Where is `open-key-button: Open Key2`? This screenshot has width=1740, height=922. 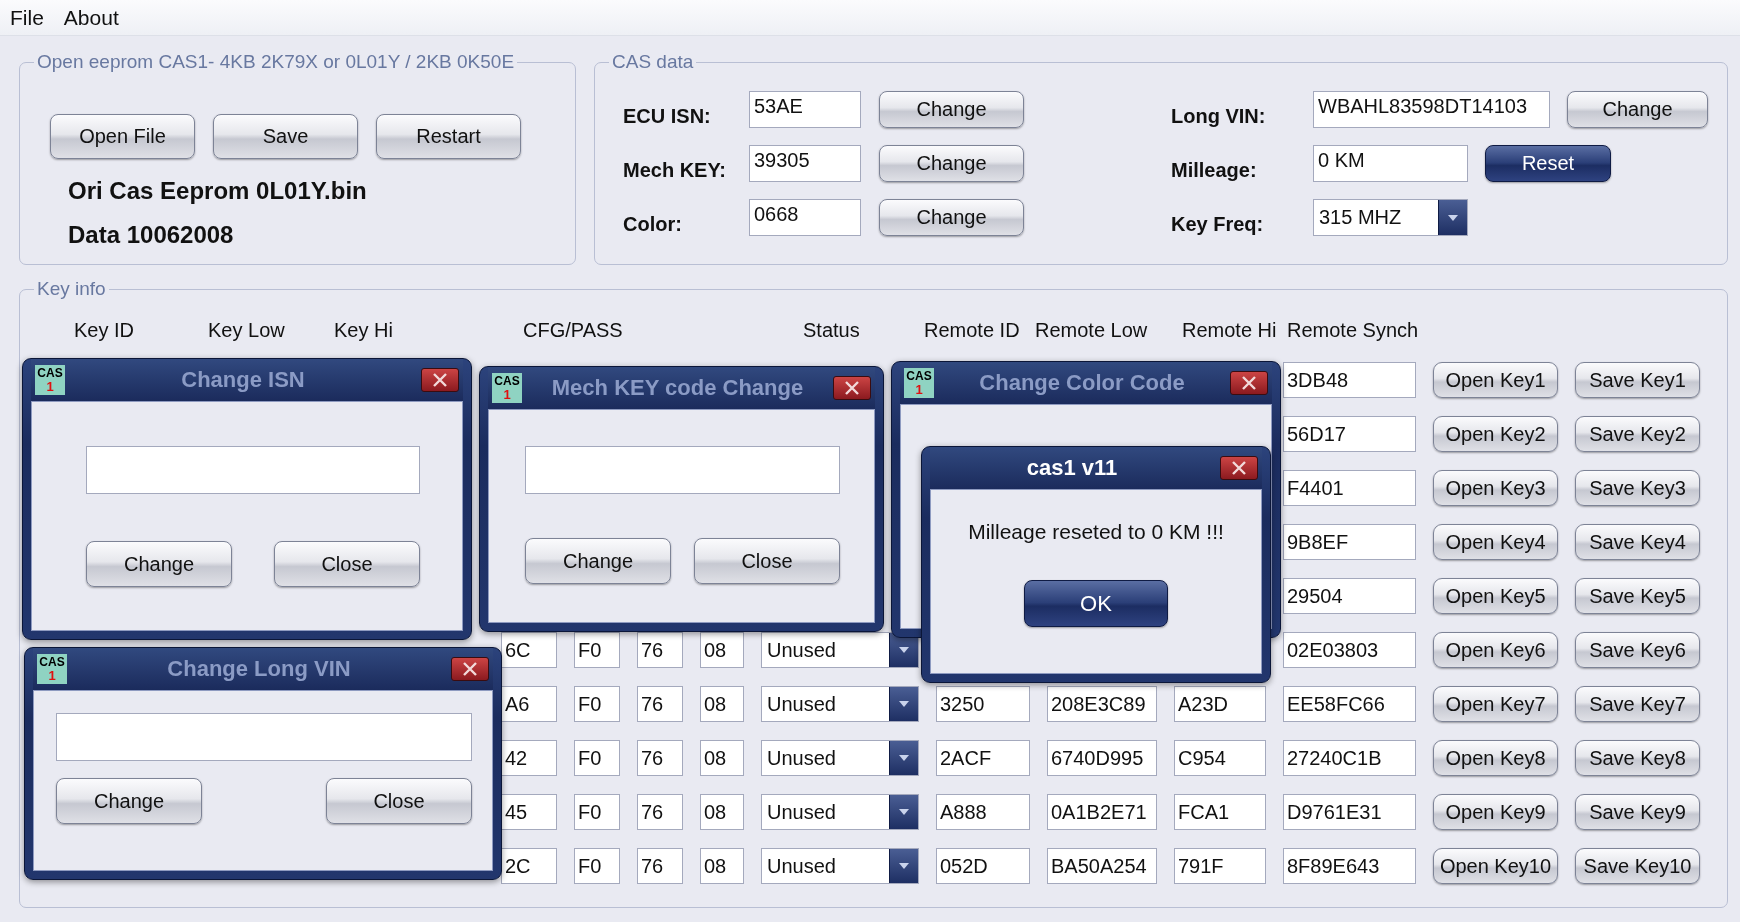
open-key-button: Open Key2 is located at coordinates (1495, 434).